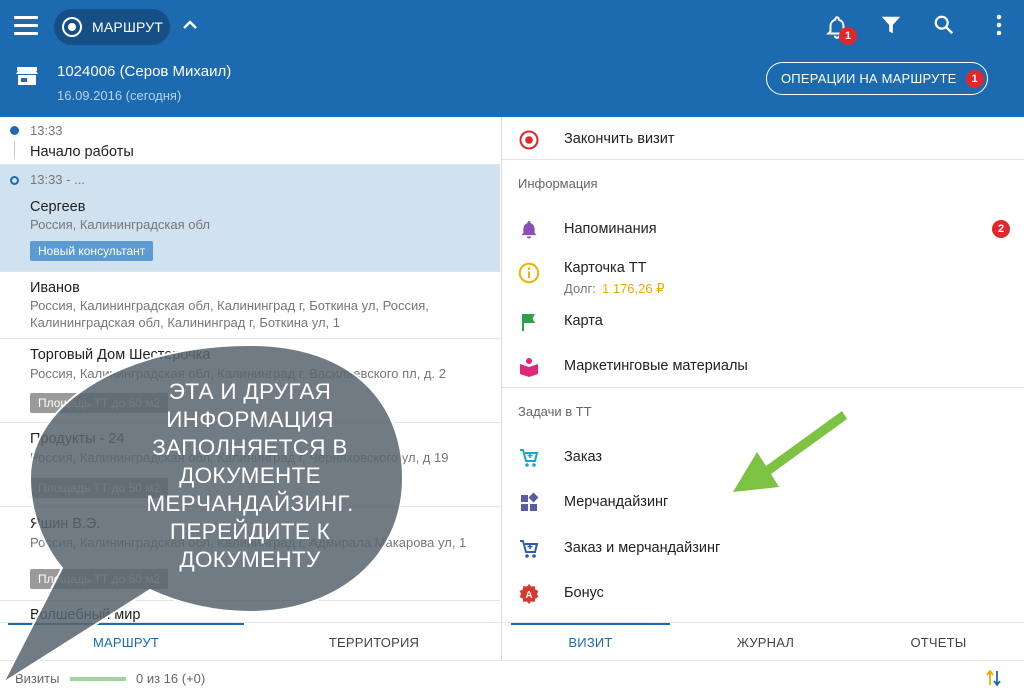 The image size is (1024, 694). I want to click on marketing-materials-label: Маркетинговые материалы, so click(656, 366).